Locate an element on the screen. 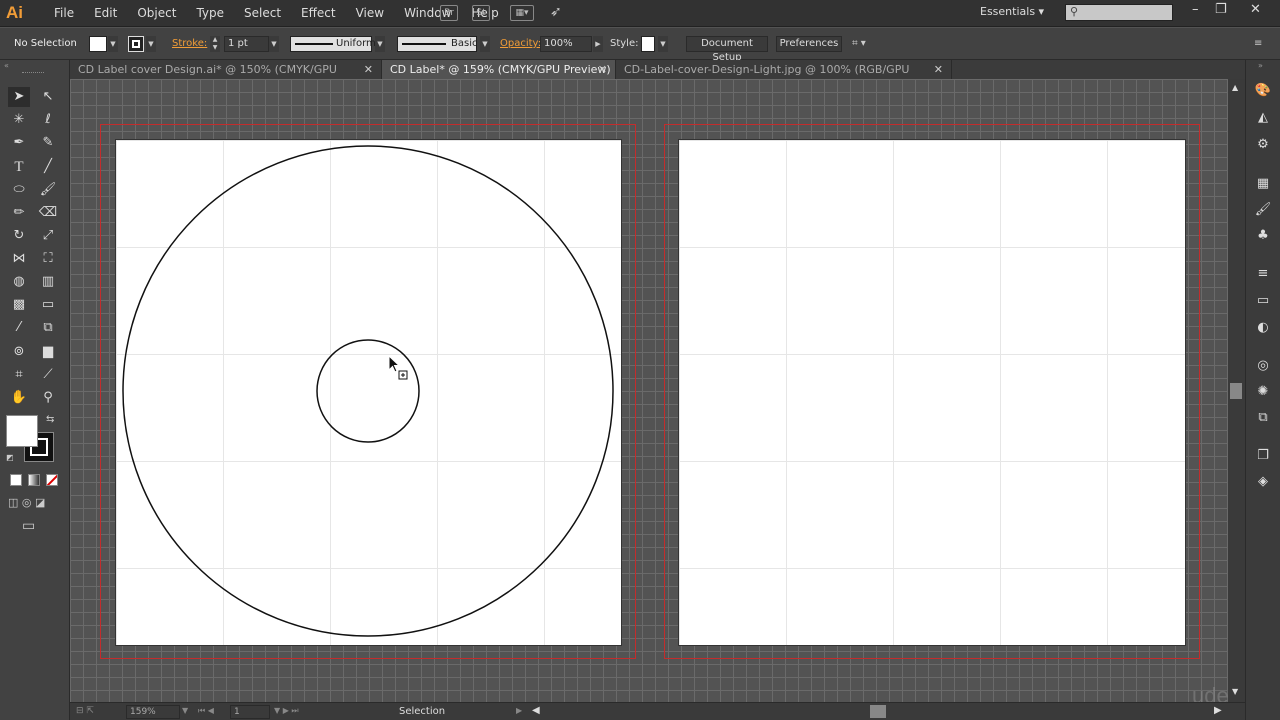 The height and width of the screenshot is (720, 1280). zoom-level-field: 159% is located at coordinates (153, 712).